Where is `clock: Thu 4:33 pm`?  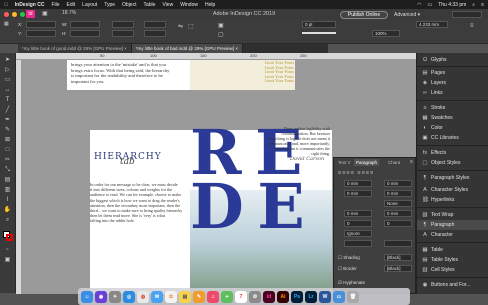 clock: Thu 4:33 pm is located at coordinates (452, 5).